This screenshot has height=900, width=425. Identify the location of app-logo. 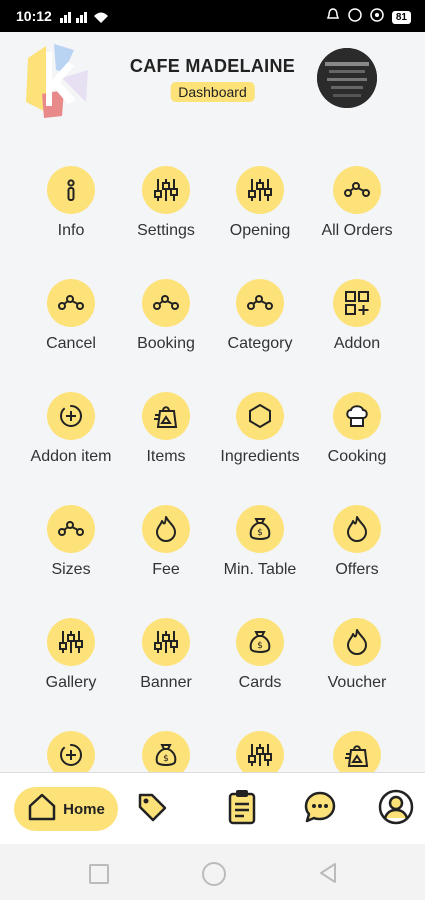
(54, 80).